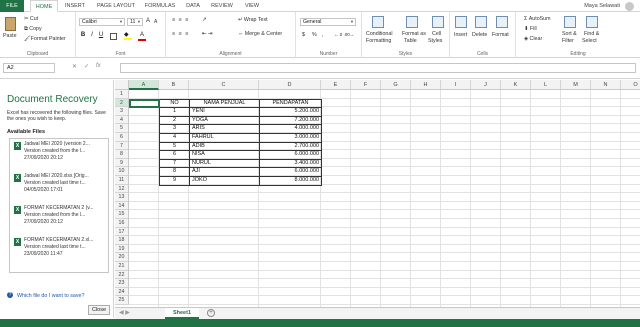  I want to click on tab-data: DATA, so click(193, 6).